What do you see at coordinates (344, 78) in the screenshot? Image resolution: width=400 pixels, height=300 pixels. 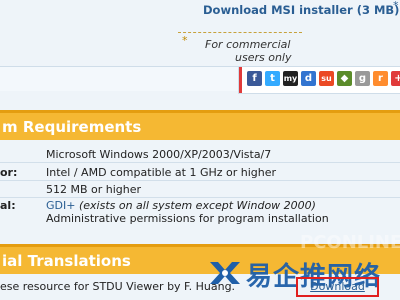 I see `digg-icon: ◆` at bounding box center [344, 78].